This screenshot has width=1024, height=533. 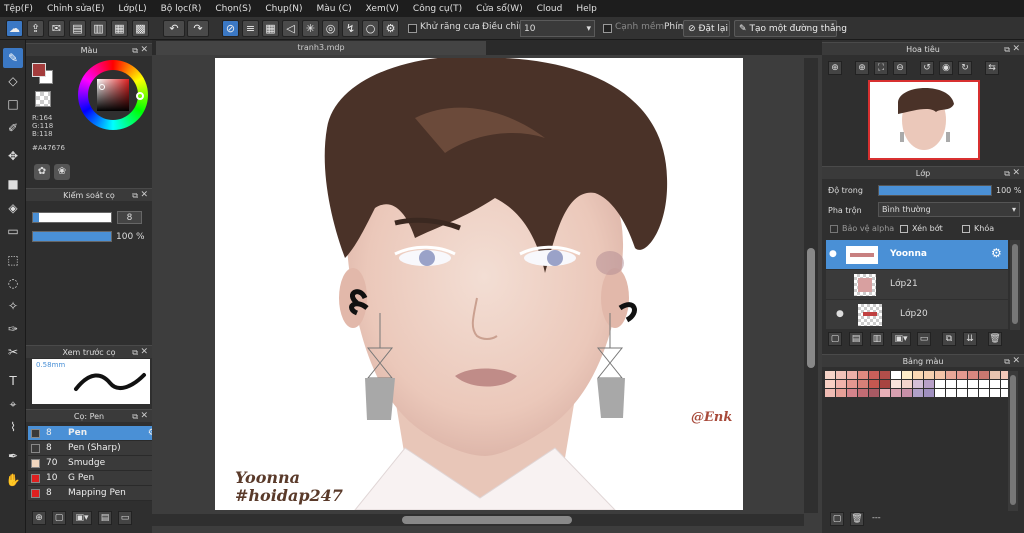 What do you see at coordinates (499, 9) in the screenshot?
I see `menu-window: Cửa sổ(W)` at bounding box center [499, 9].